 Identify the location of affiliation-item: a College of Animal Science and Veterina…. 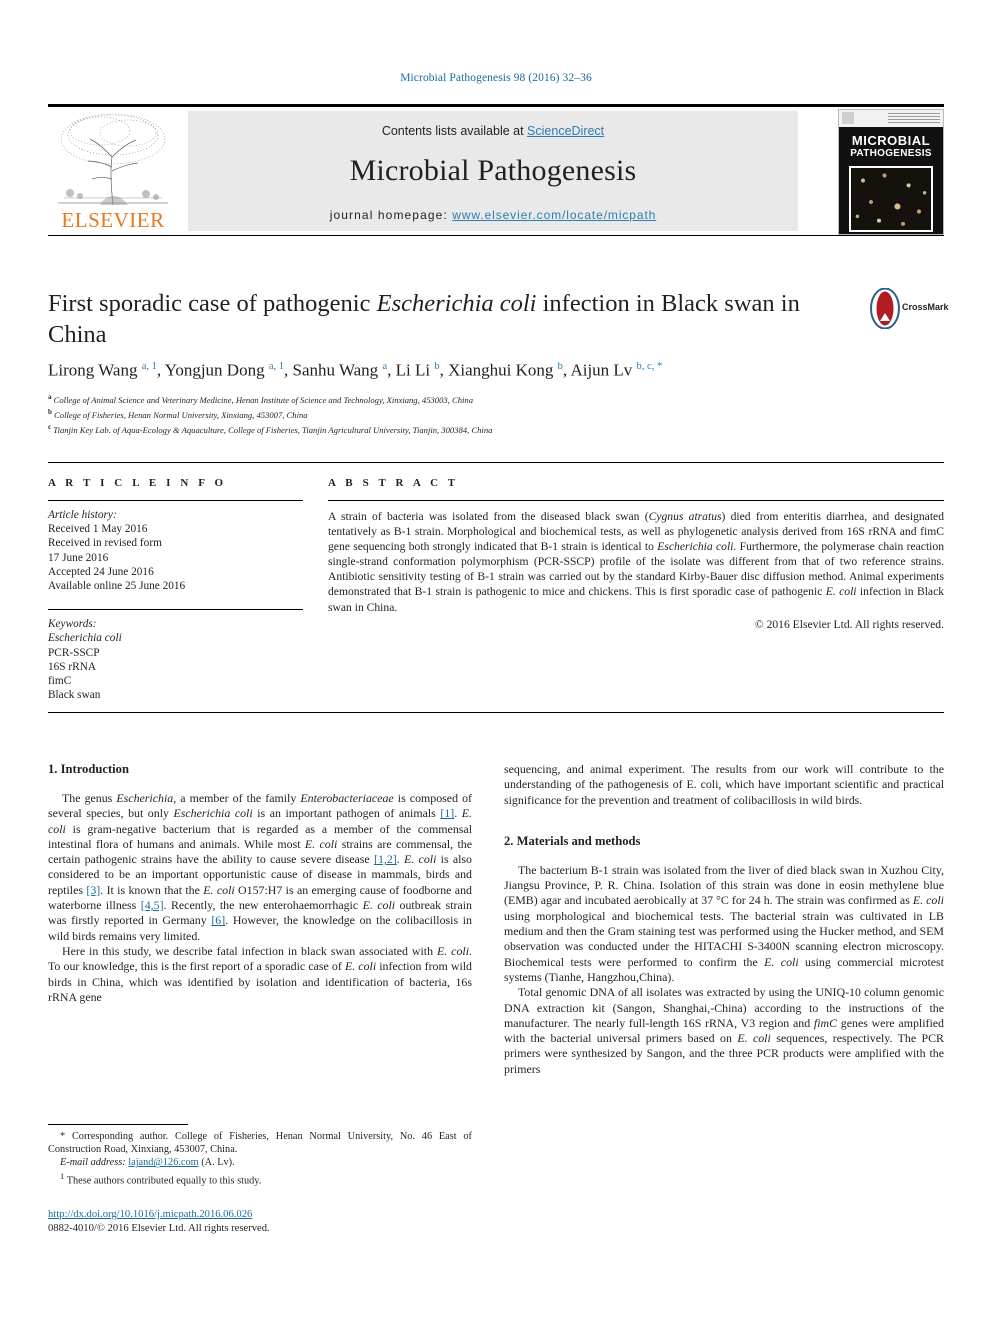
(488, 398).